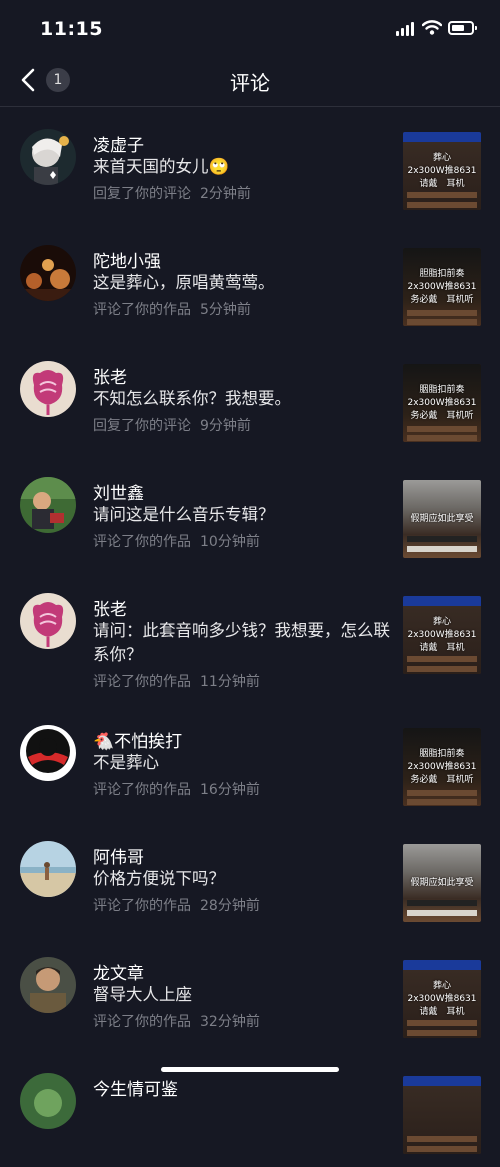  What do you see at coordinates (250, 28) in the screenshot?
I see `status-bar: 11:15` at bounding box center [250, 28].